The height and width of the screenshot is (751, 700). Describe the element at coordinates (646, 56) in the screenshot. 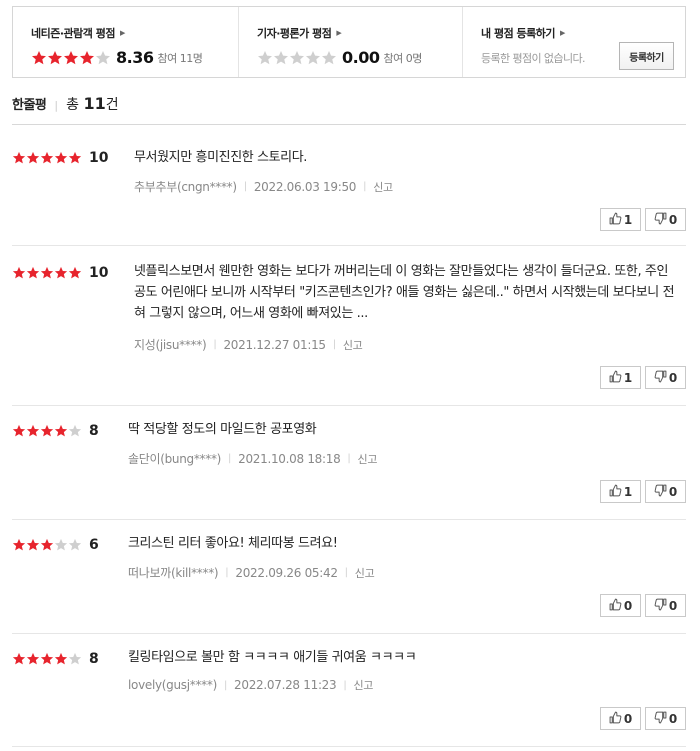

I see `register-rating-button: 등록하기` at that location.